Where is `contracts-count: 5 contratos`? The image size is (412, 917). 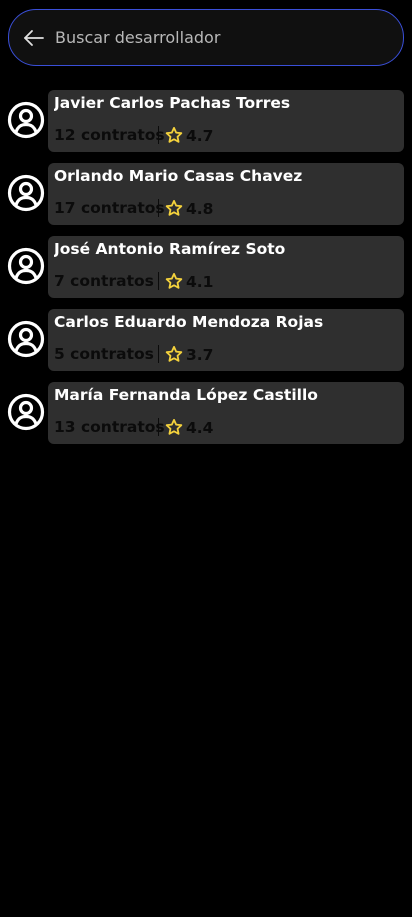
contracts-count: 5 contratos is located at coordinates (104, 354).